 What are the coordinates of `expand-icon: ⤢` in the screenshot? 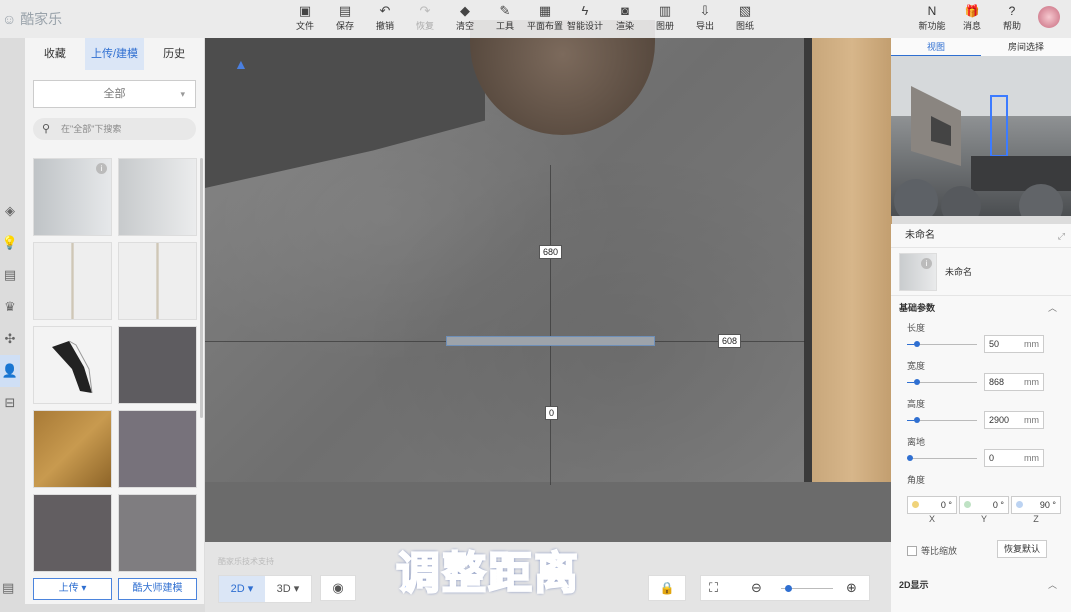 It's located at (1061, 236).